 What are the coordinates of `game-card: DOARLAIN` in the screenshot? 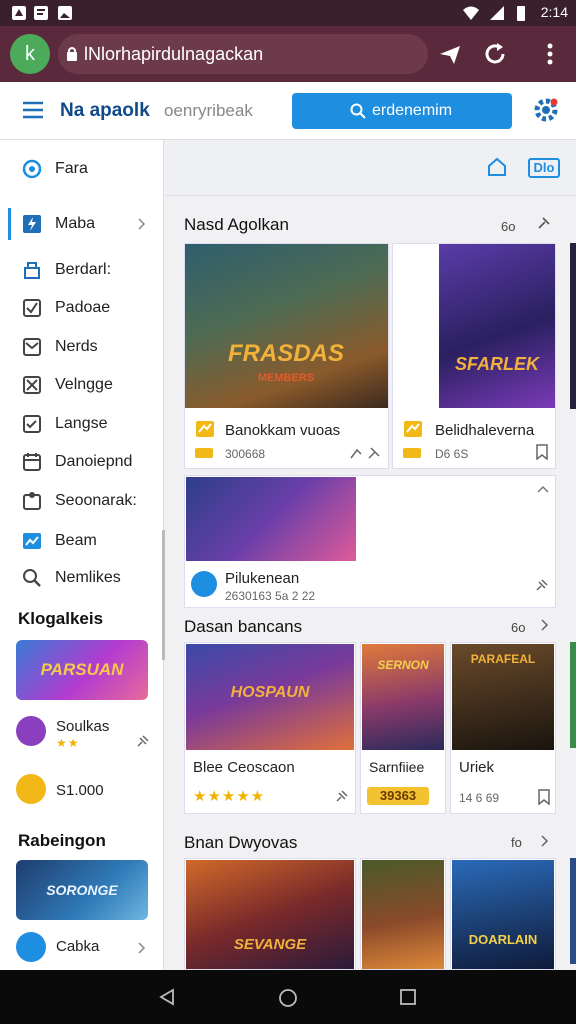 It's located at (503, 914).